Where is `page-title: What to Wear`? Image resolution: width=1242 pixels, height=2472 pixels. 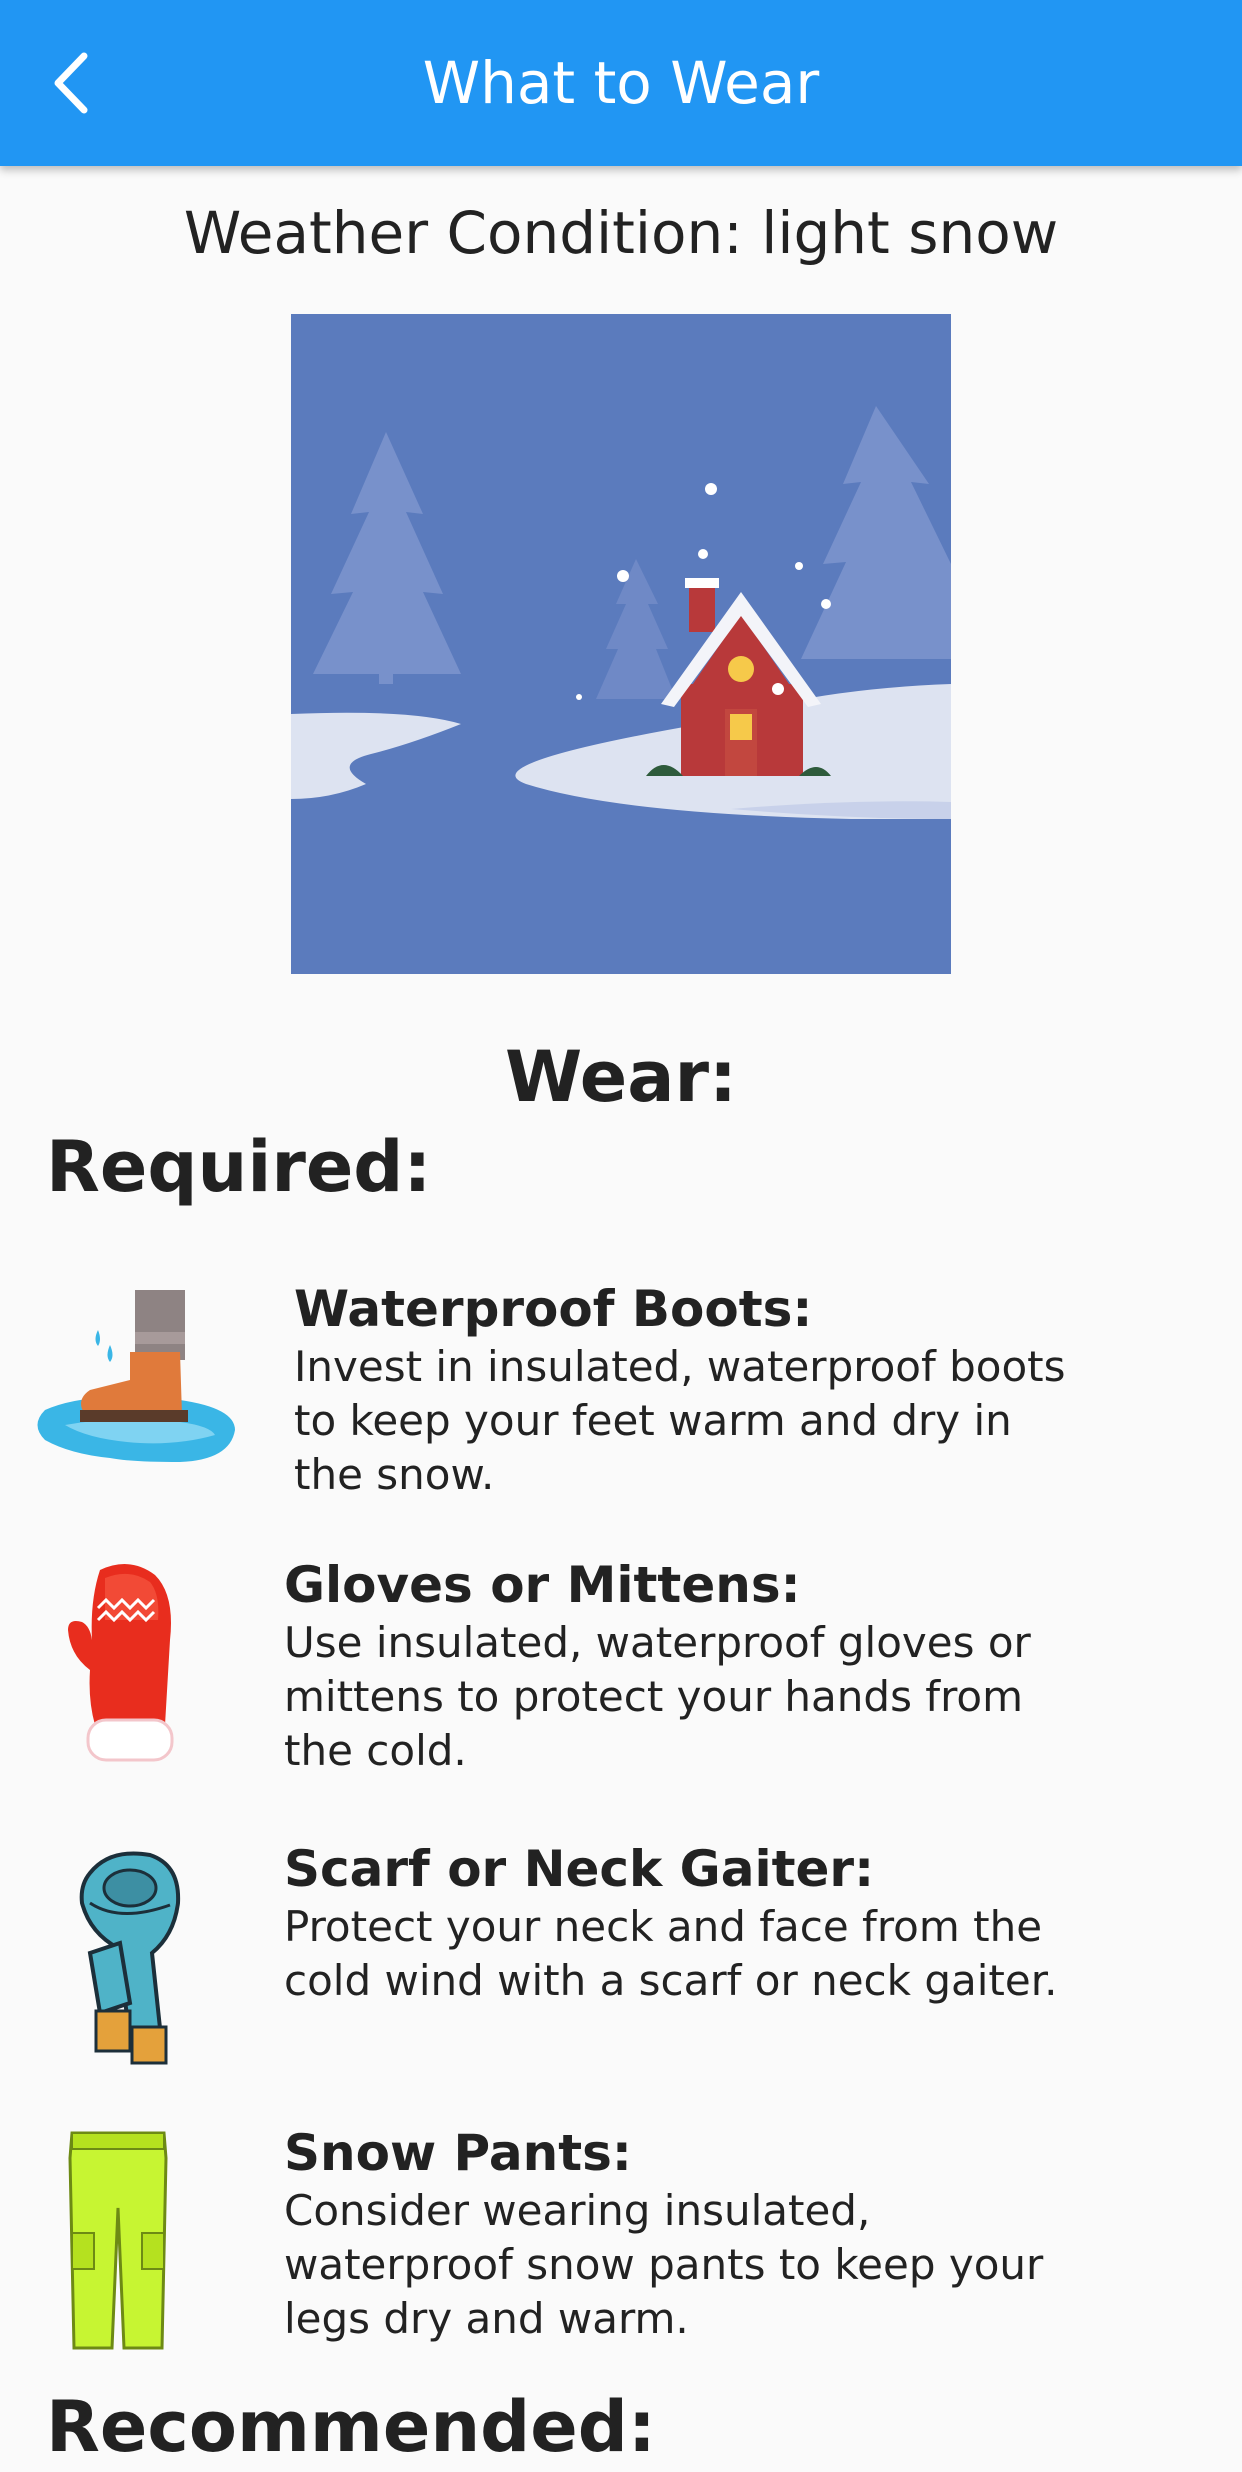
page-title: What to Wear is located at coordinates (621, 83).